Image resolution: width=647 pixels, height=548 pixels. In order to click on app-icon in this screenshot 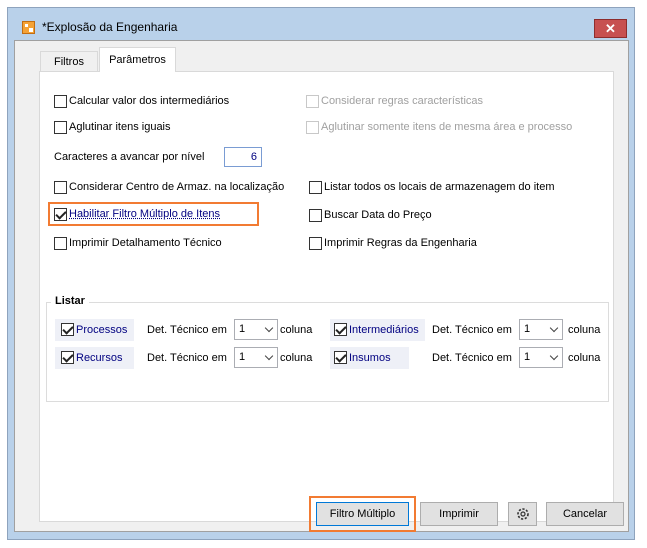, I will do `click(28, 27)`.